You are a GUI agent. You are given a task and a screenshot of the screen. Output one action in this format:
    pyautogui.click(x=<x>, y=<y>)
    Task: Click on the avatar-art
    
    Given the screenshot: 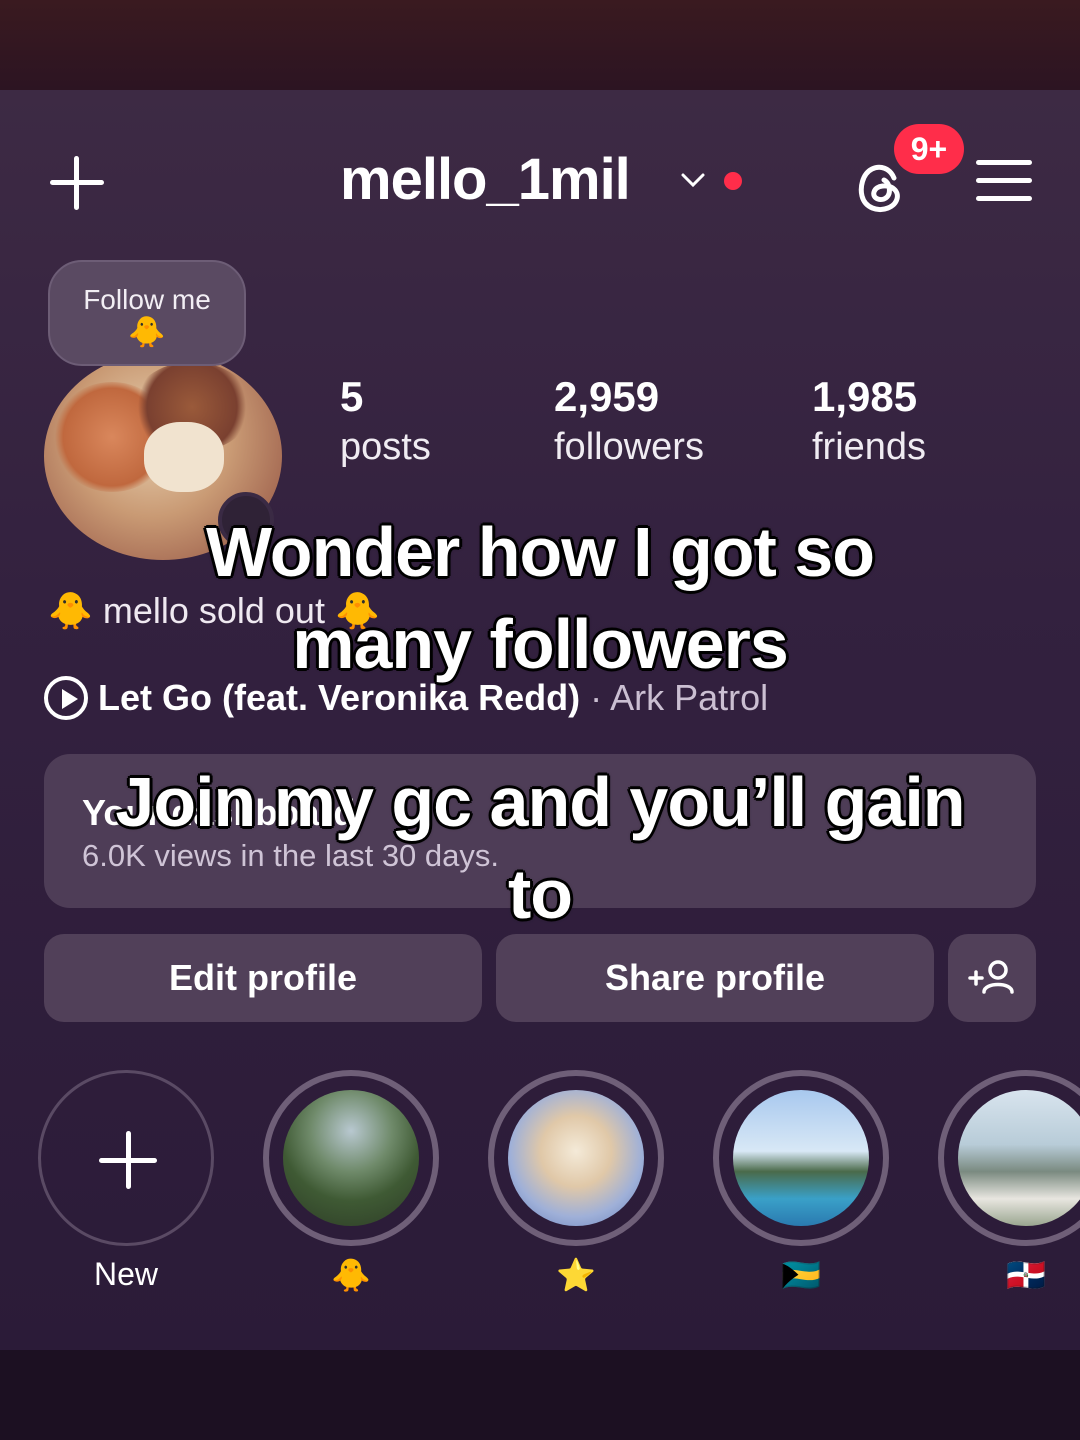 What is the action you would take?
    pyautogui.click(x=184, y=457)
    